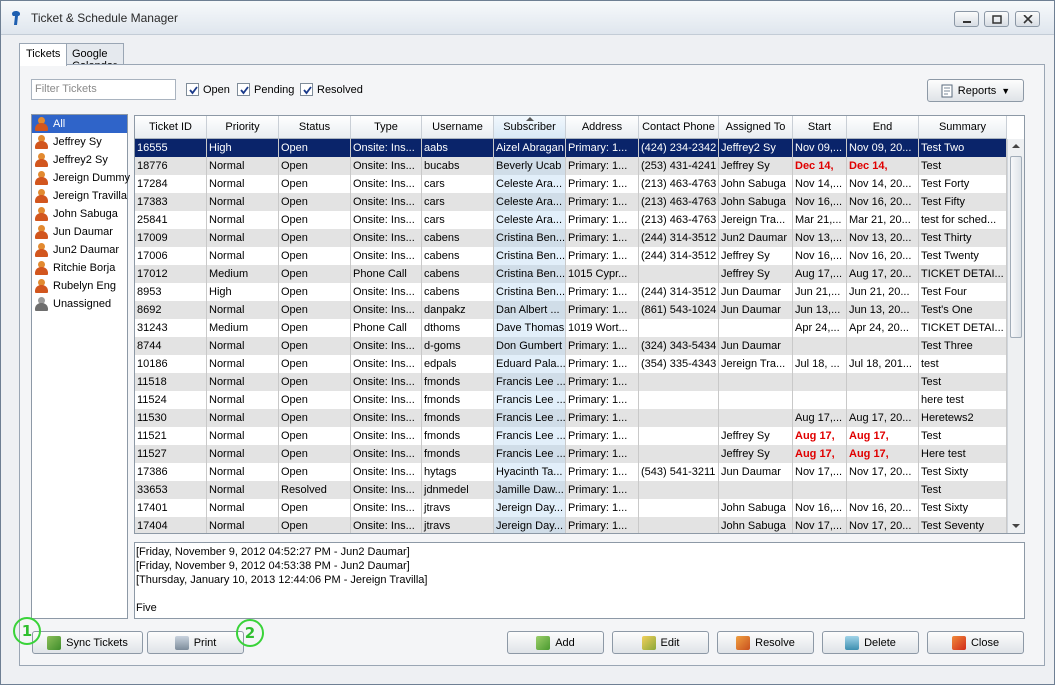 The image size is (1055, 685). I want to click on pending-checkbox: Pending, so click(265, 89).